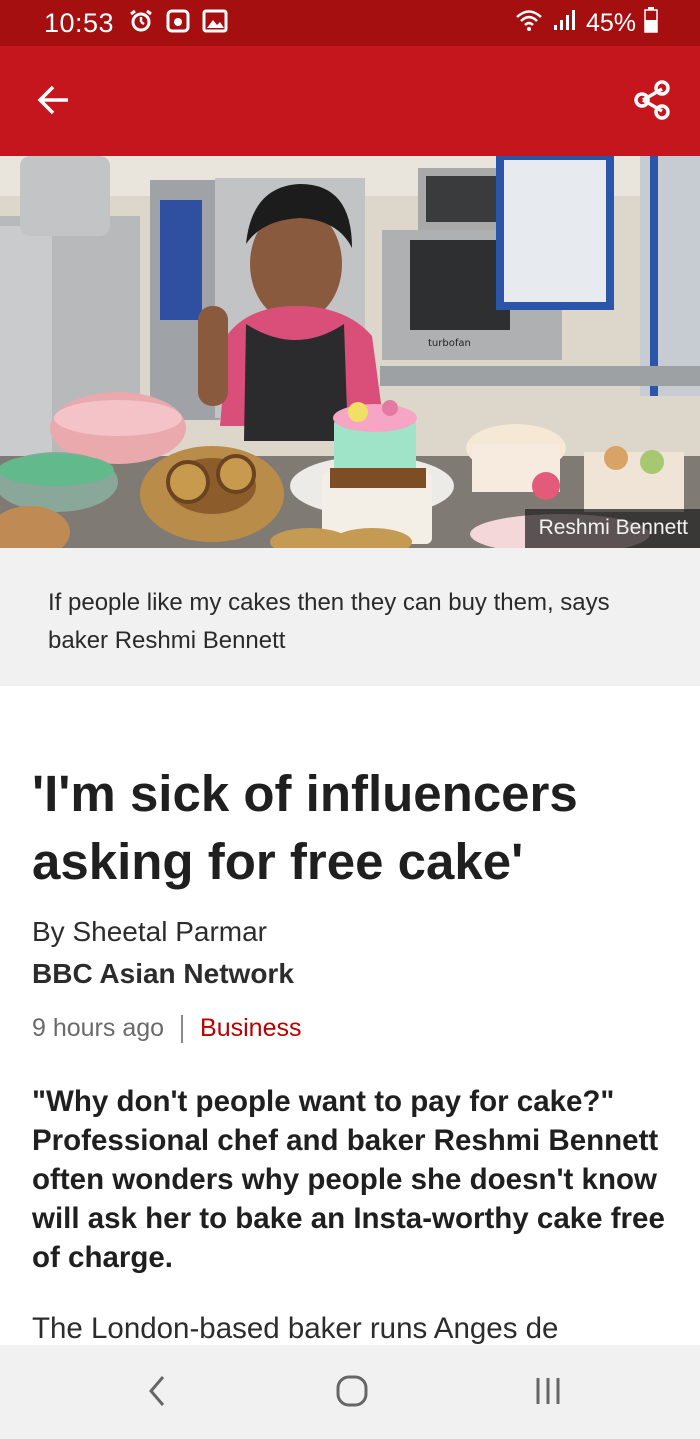 The height and width of the screenshot is (1439, 700). What do you see at coordinates (98, 1028) in the screenshot?
I see `article-time: 9 hours ago` at bounding box center [98, 1028].